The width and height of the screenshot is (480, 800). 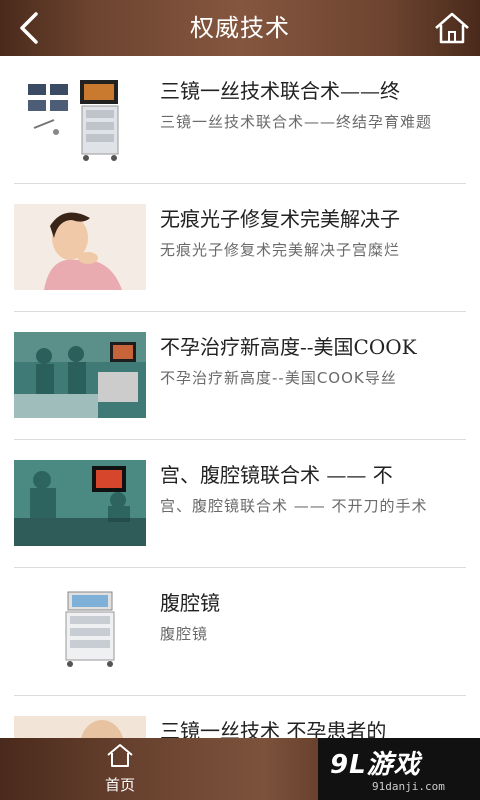 What do you see at coordinates (280, 250) in the screenshot?
I see `item-desc: 无痕光子修复术完美解决子宫糜烂` at bounding box center [280, 250].